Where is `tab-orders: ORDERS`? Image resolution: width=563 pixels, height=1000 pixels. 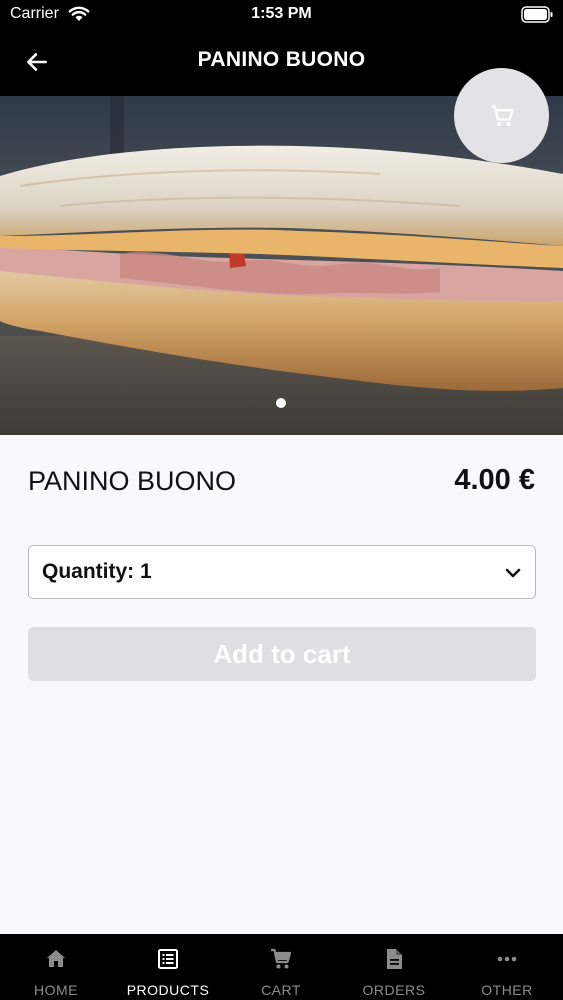 tab-orders: ORDERS is located at coordinates (394, 967).